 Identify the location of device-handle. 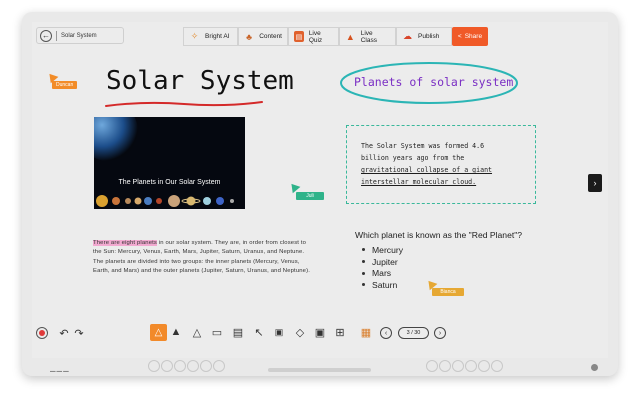
(319, 370).